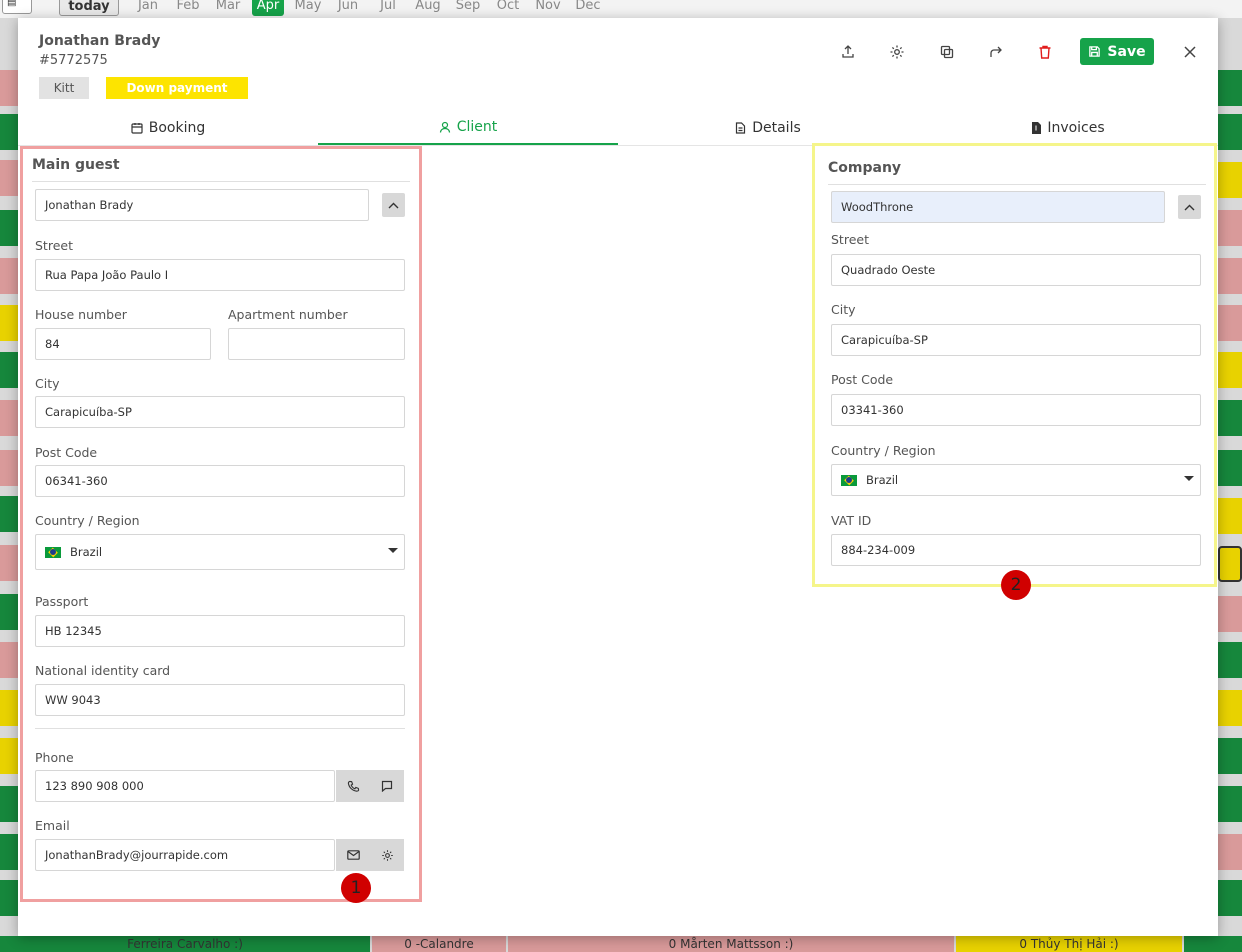 The image size is (1242, 952). What do you see at coordinates (220, 275) in the screenshot?
I see `street-field: Rua Papa João Paulo I` at bounding box center [220, 275].